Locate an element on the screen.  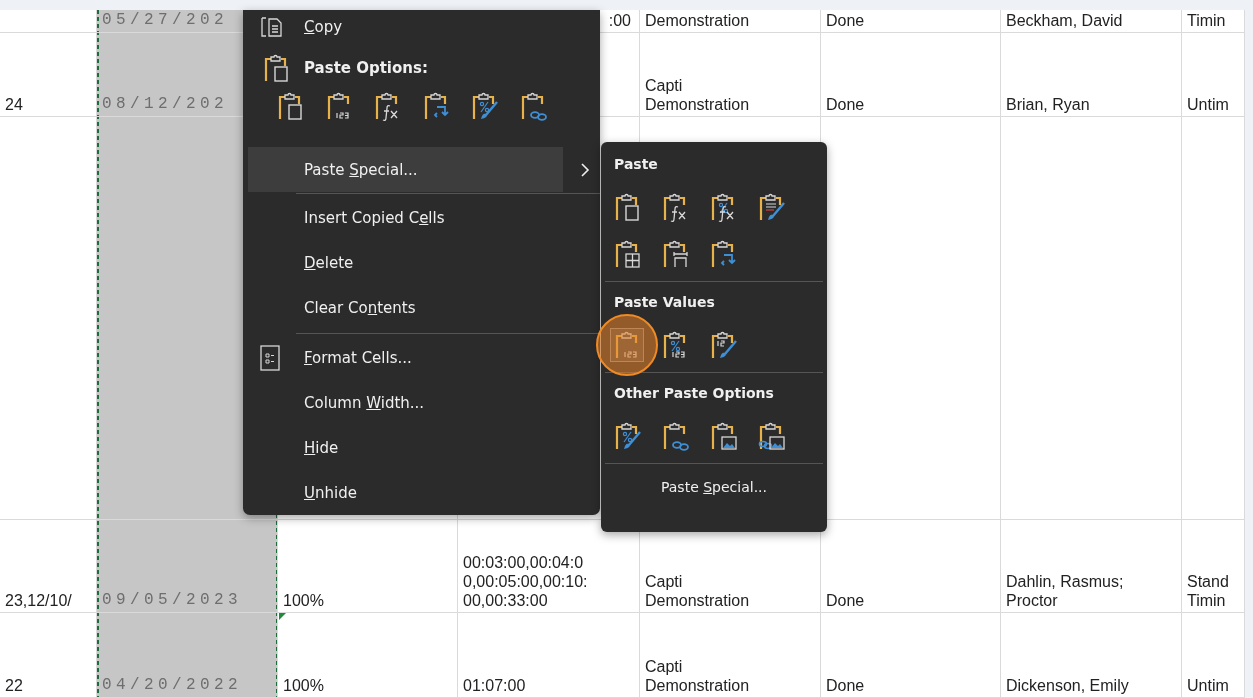
clipboard-numbers-icon is located at coordinates (627, 345).